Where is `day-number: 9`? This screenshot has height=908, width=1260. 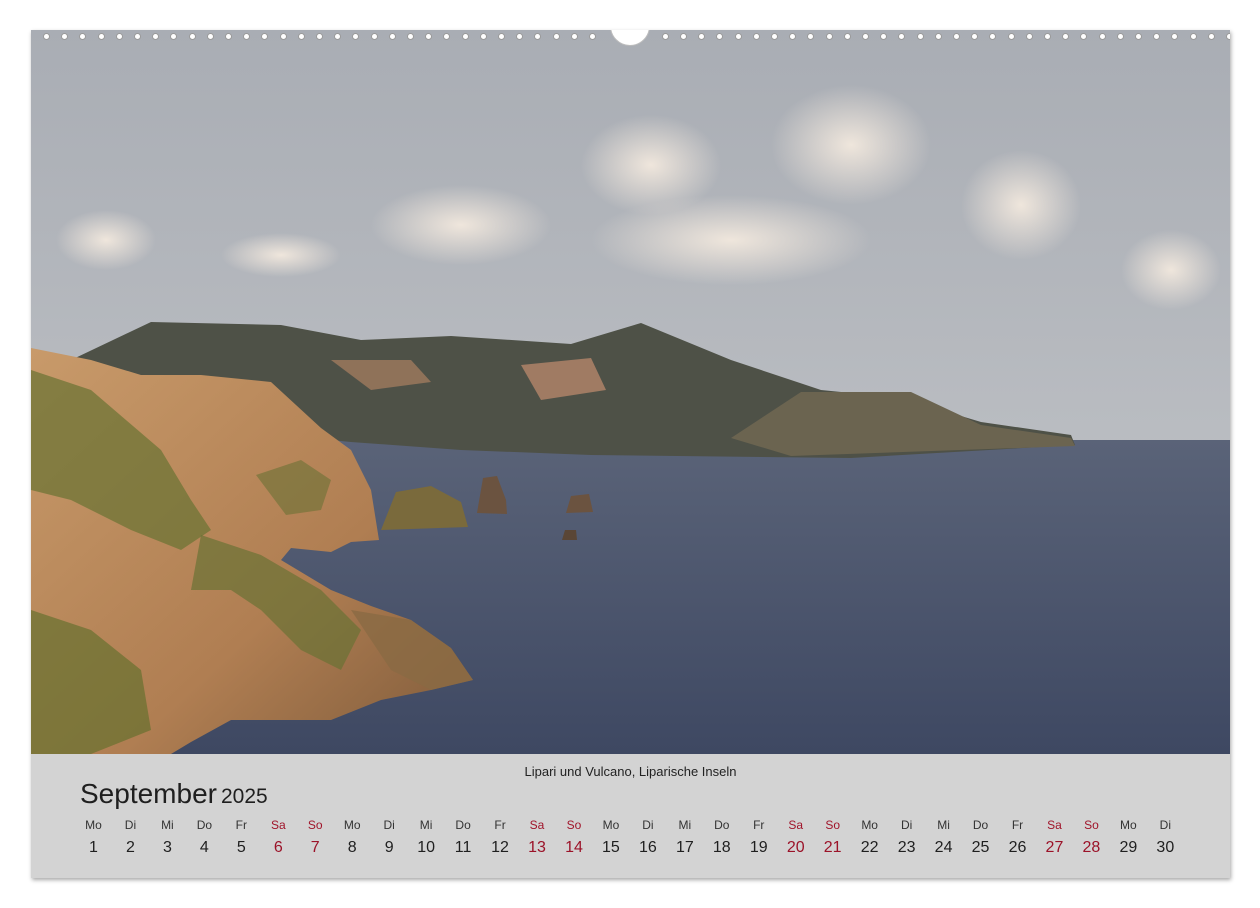
day-number: 9 is located at coordinates (389, 847).